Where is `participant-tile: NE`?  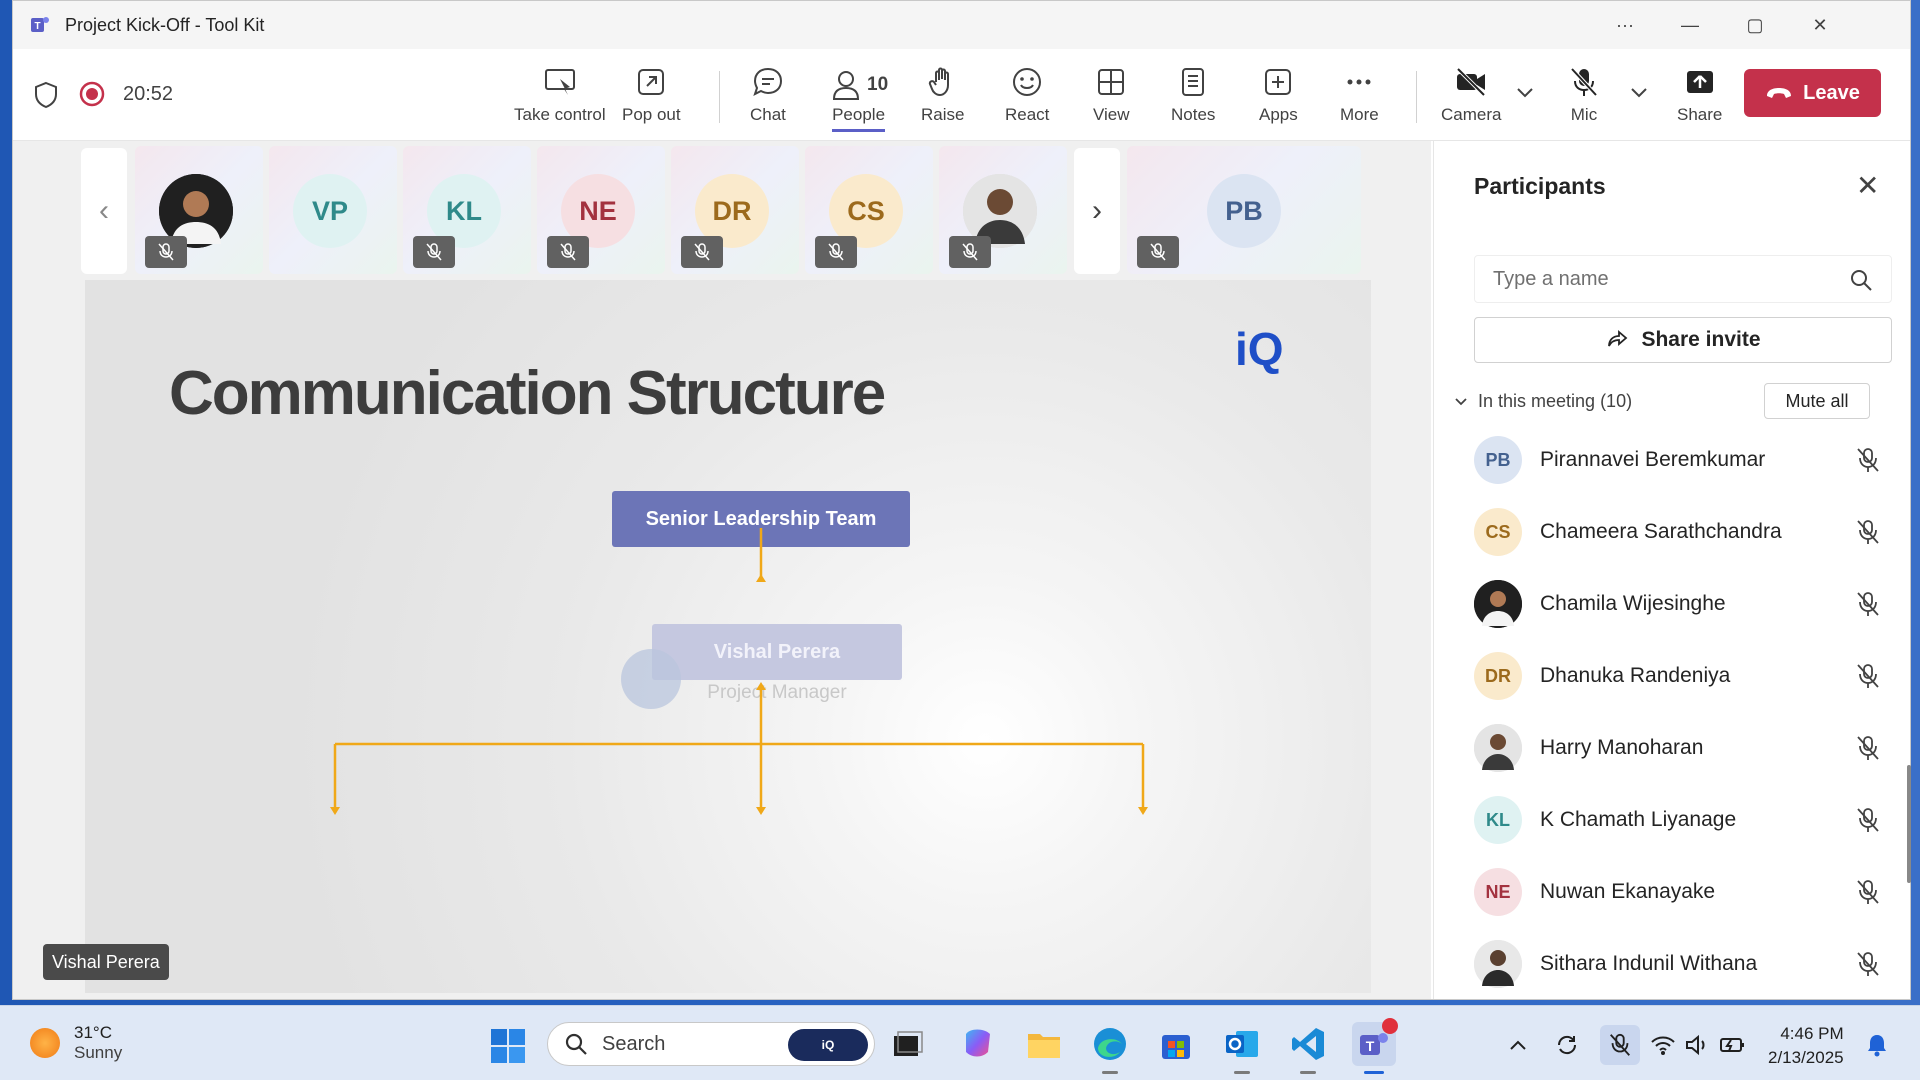
participant-tile: NE is located at coordinates (601, 210).